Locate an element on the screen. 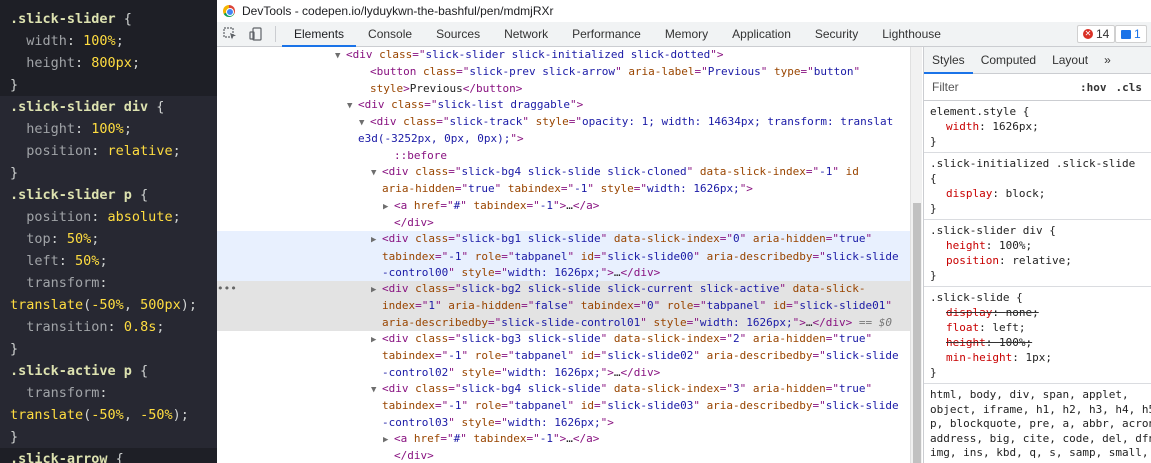 This screenshot has height=463, width=1151. tab-application: Application is located at coordinates (761, 34).